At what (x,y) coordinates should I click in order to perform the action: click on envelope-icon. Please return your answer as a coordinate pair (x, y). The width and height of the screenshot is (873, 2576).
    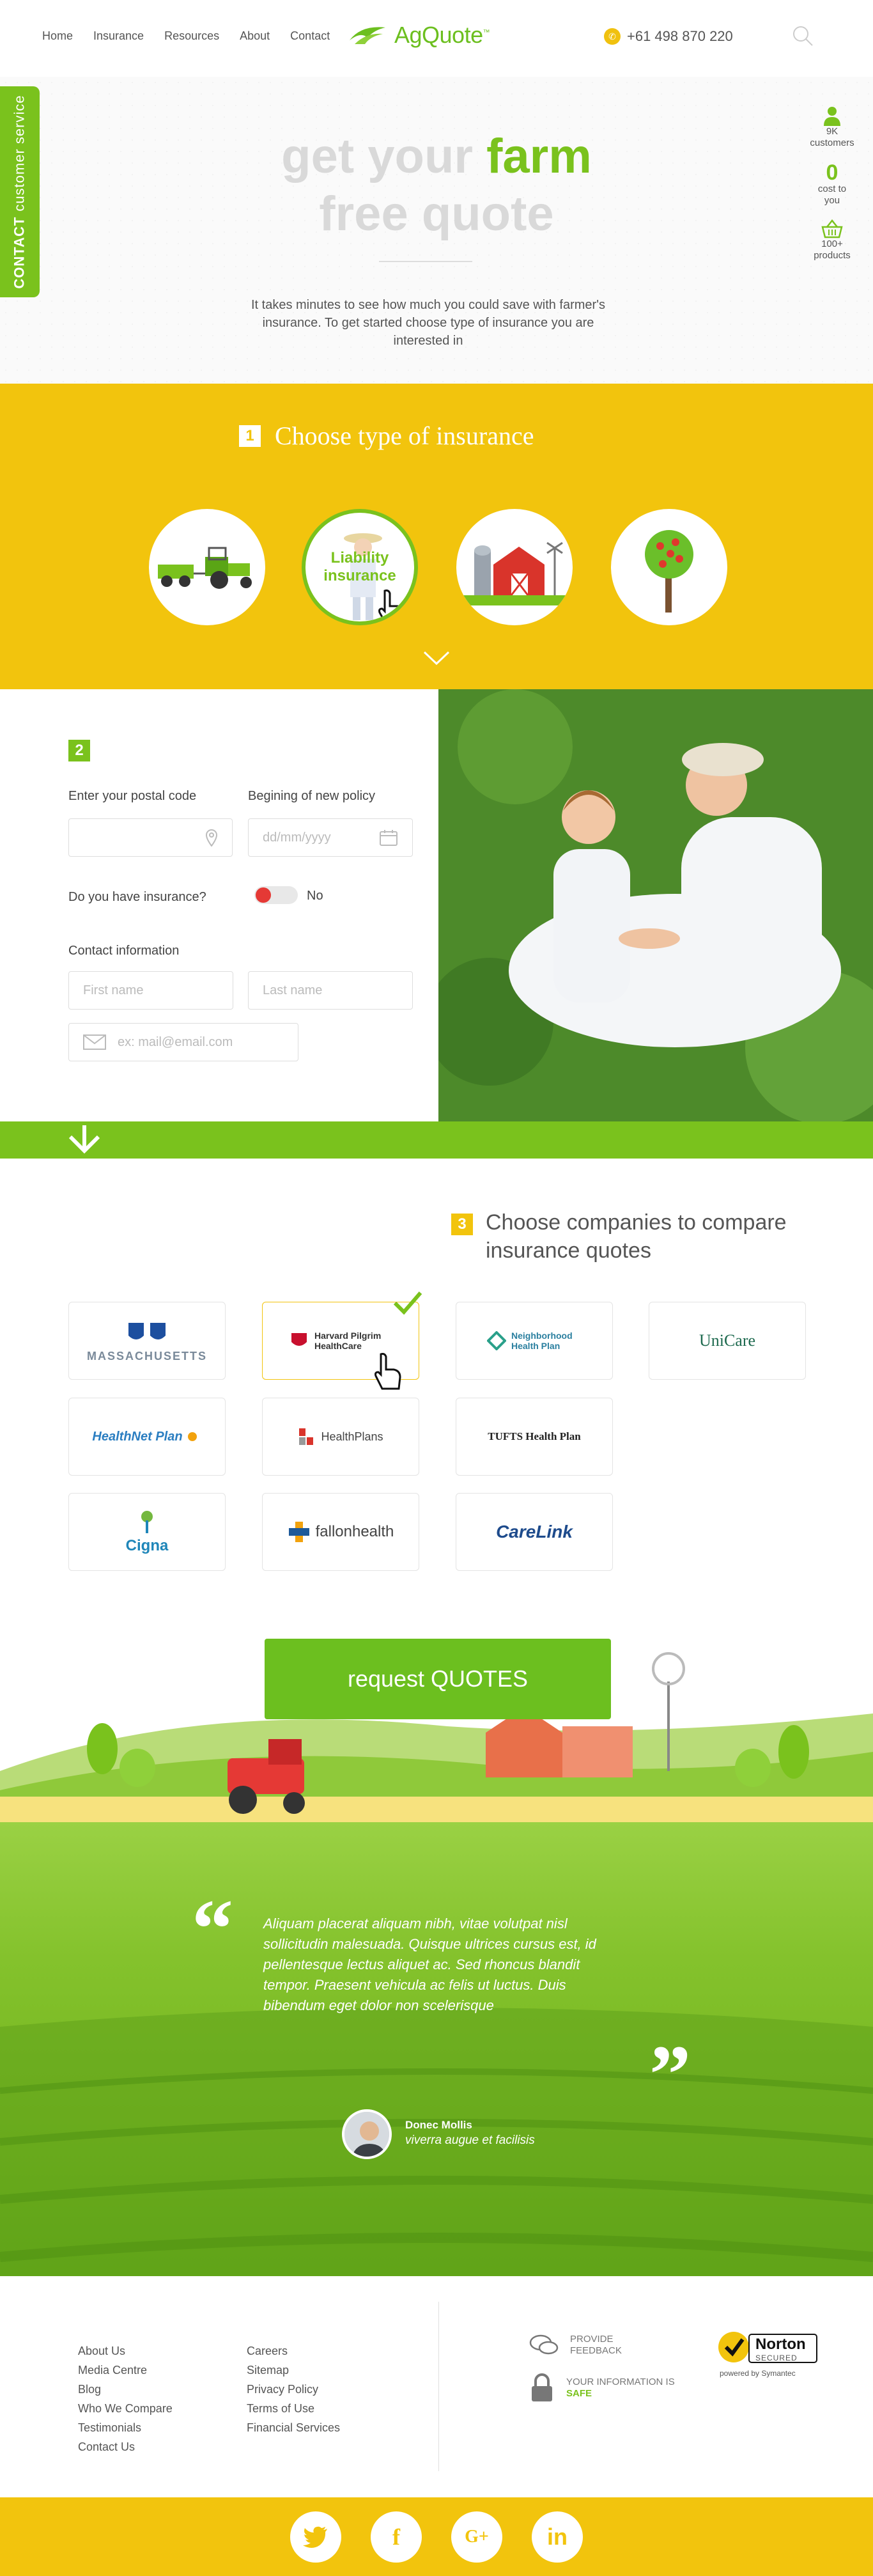
    Looking at the image, I should click on (94, 1042).